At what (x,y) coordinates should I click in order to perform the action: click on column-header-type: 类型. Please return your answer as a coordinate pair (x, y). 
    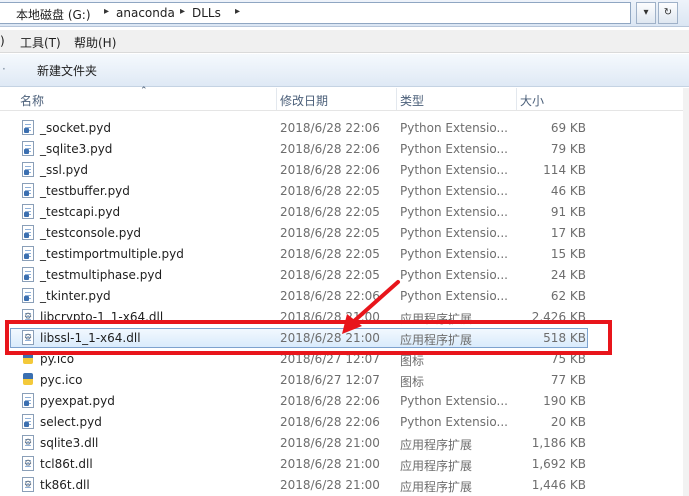
    Looking at the image, I should click on (412, 100).